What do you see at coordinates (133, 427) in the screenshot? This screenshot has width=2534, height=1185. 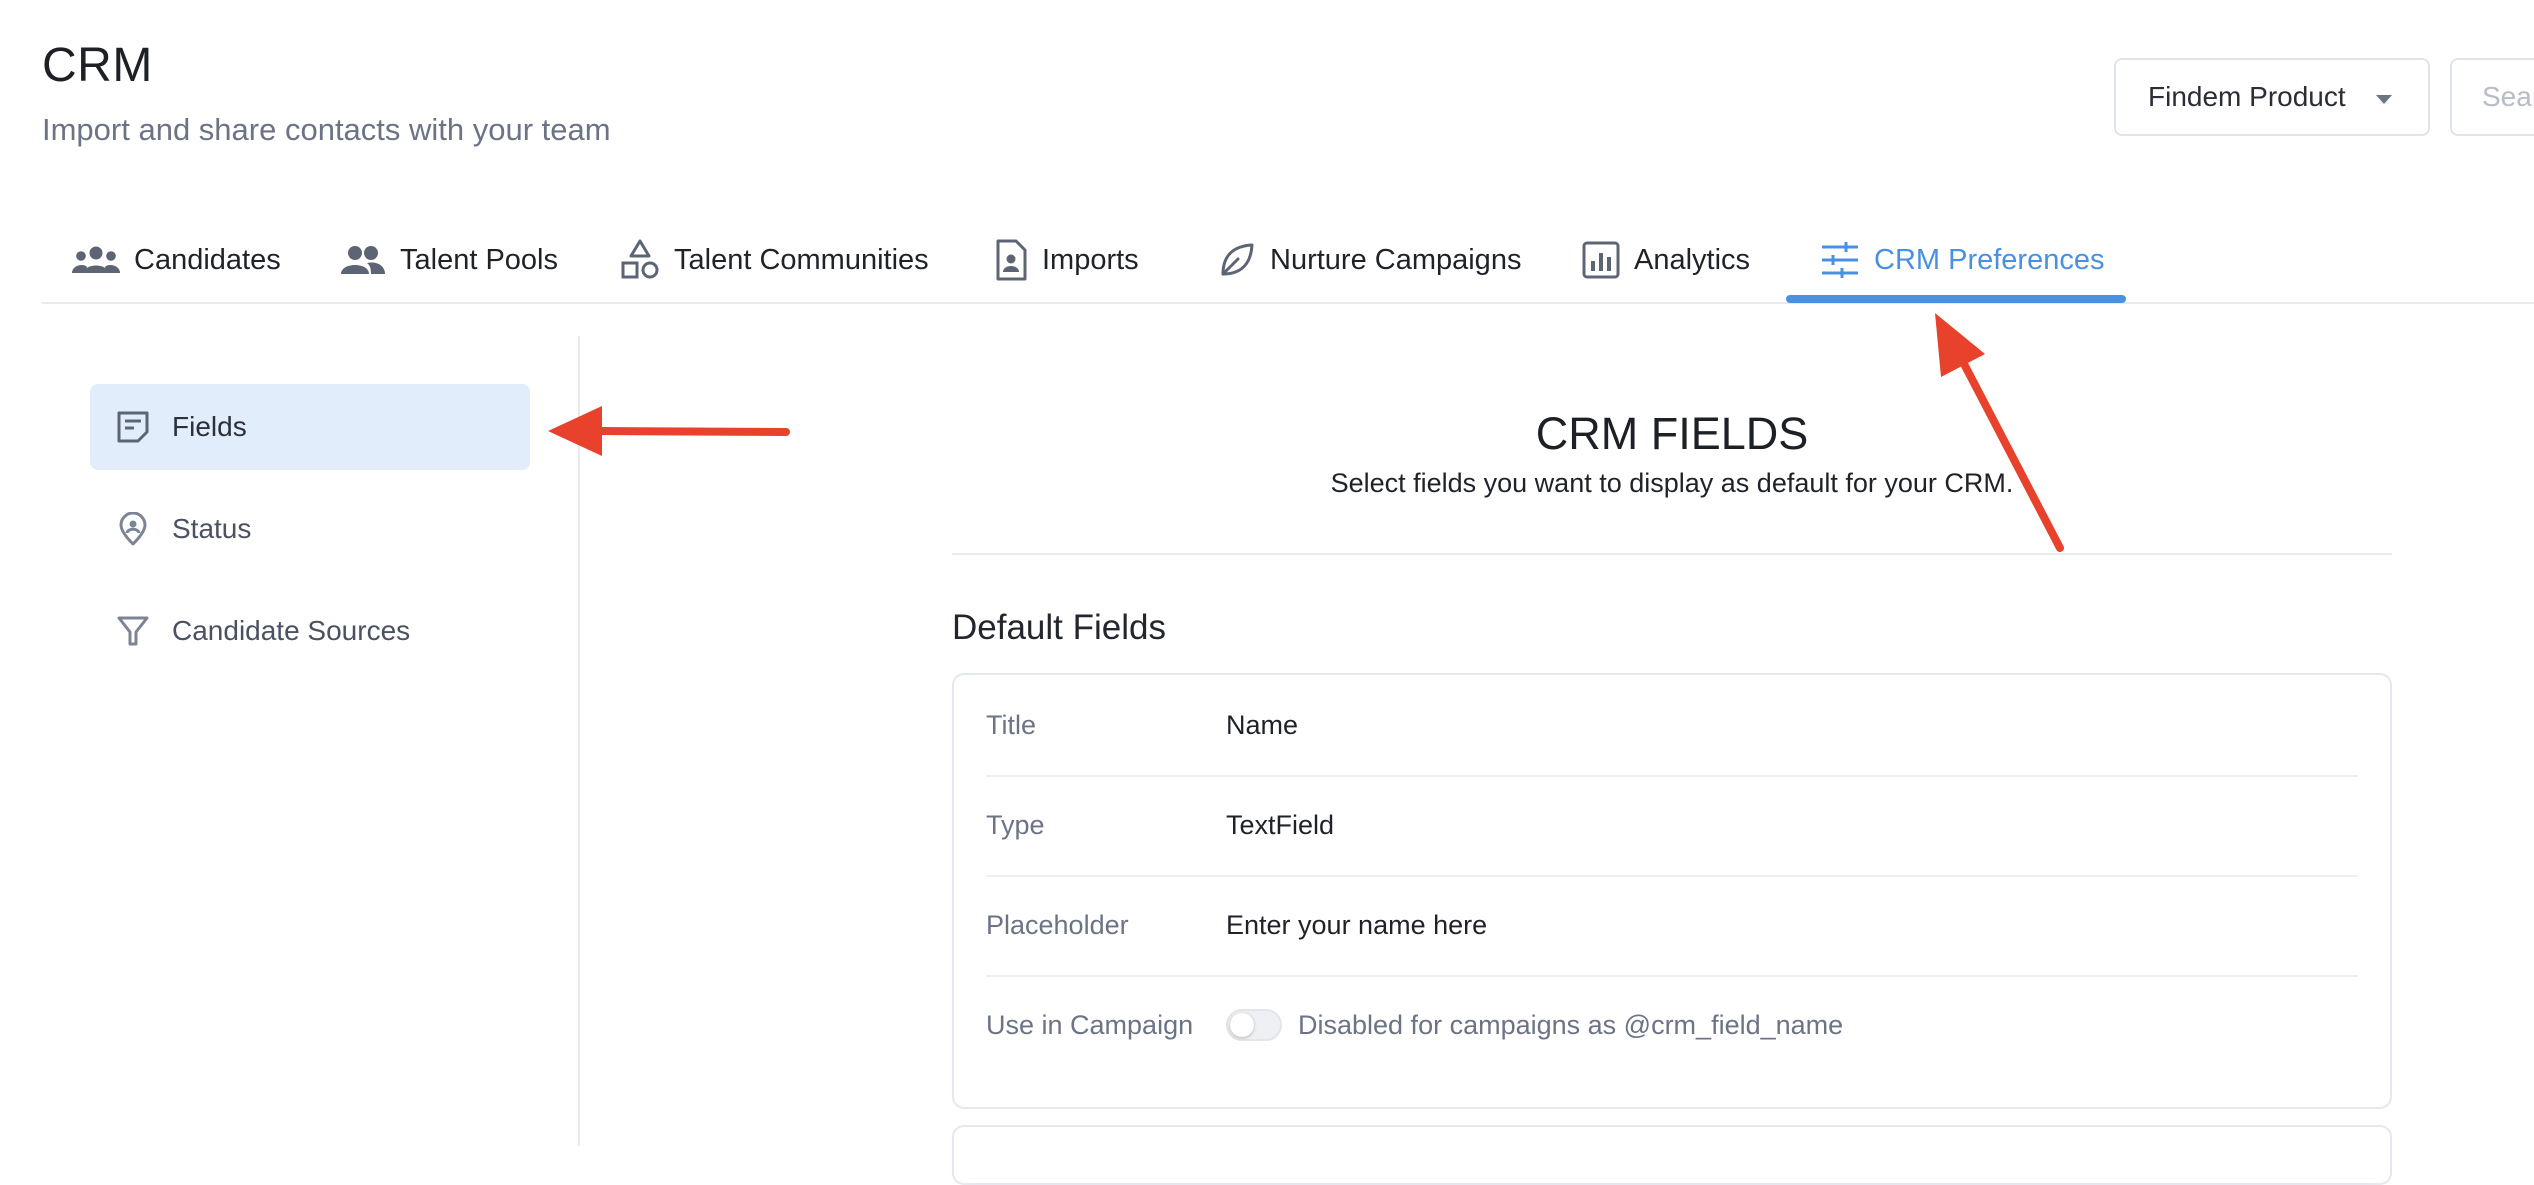 I see `note-icon` at bounding box center [133, 427].